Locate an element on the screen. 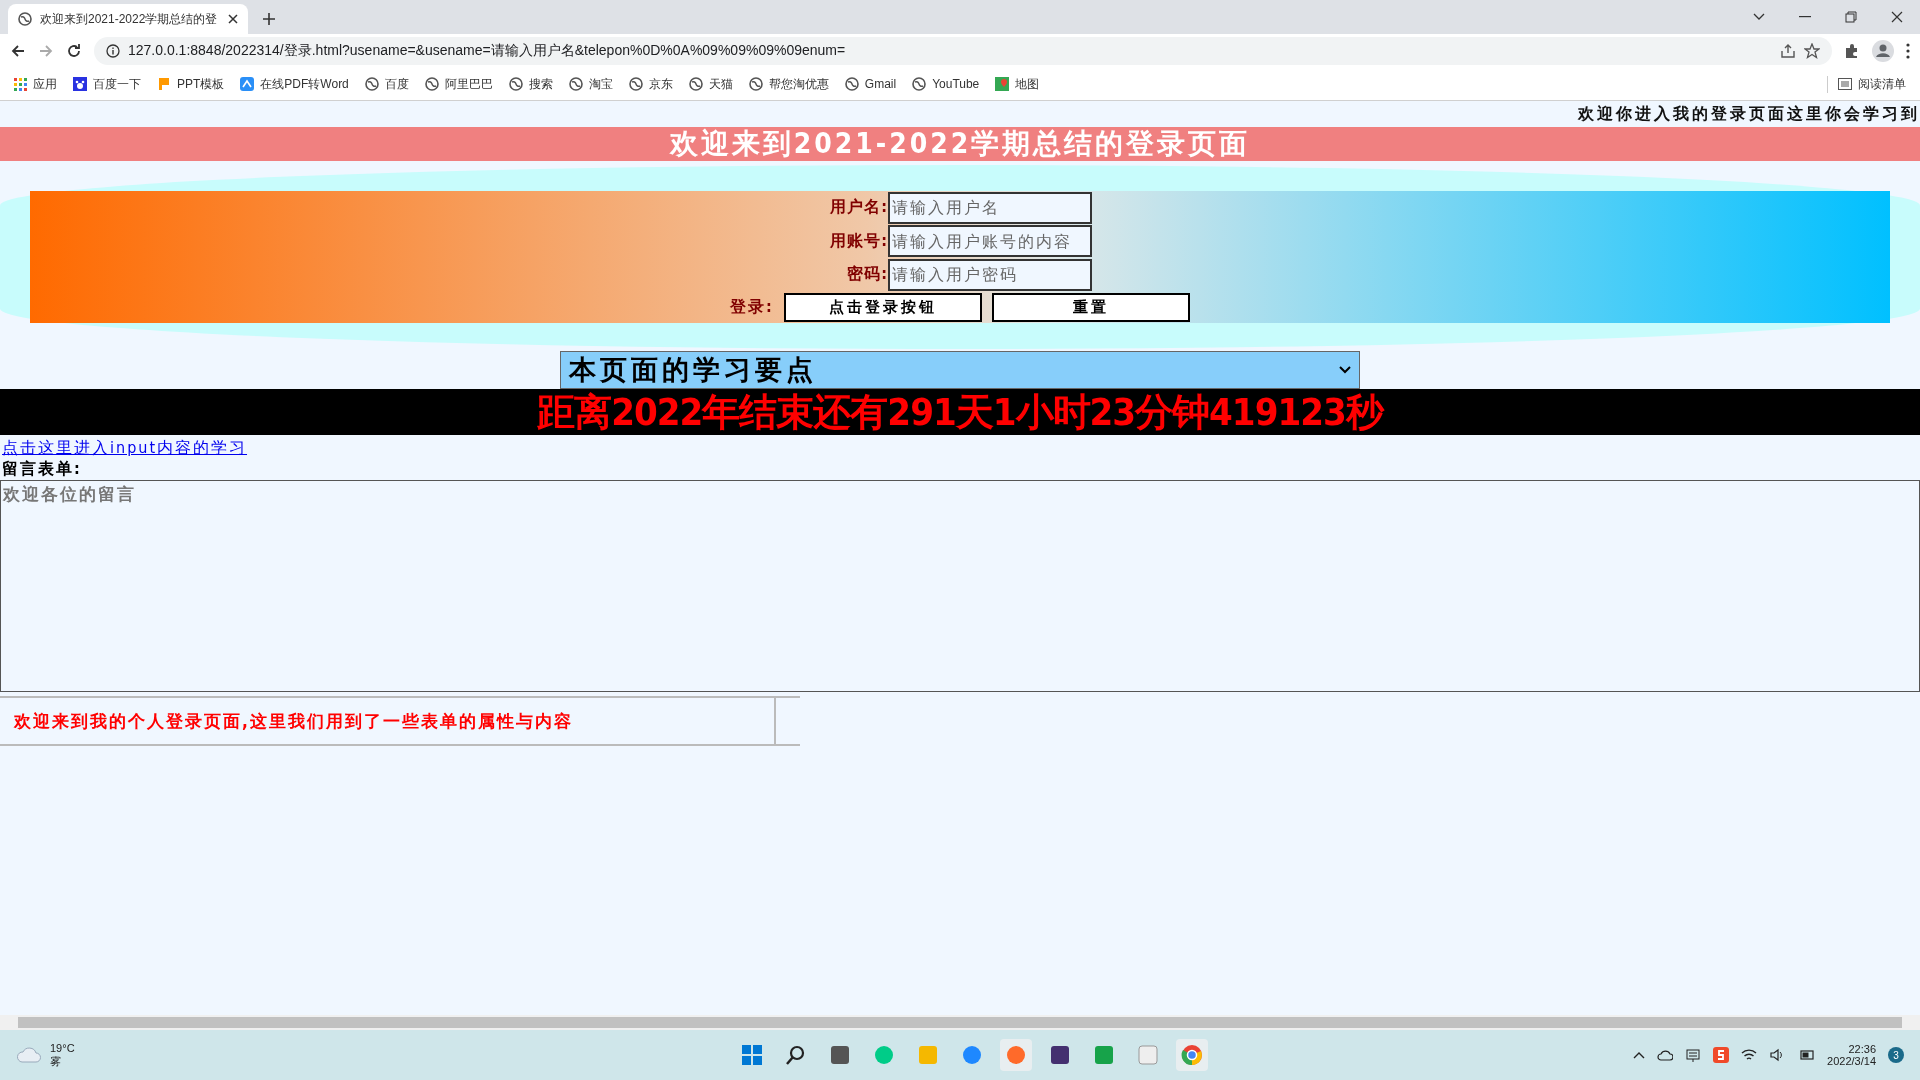 This screenshot has width=1920, height=1080. input-study-link: 点击这里进入input内容的学习 is located at coordinates (125, 448).